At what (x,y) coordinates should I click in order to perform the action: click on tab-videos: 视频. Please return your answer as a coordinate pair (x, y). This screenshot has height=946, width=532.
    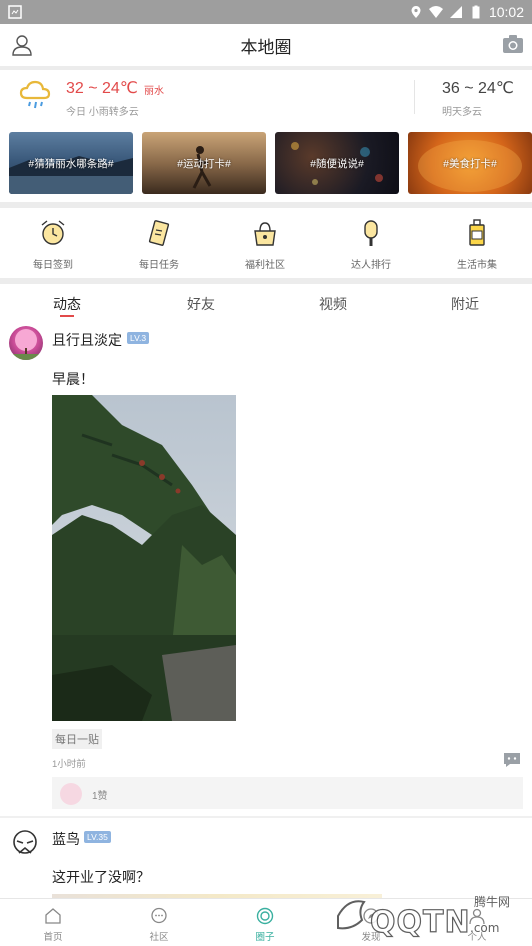
    Looking at the image, I should click on (333, 304).